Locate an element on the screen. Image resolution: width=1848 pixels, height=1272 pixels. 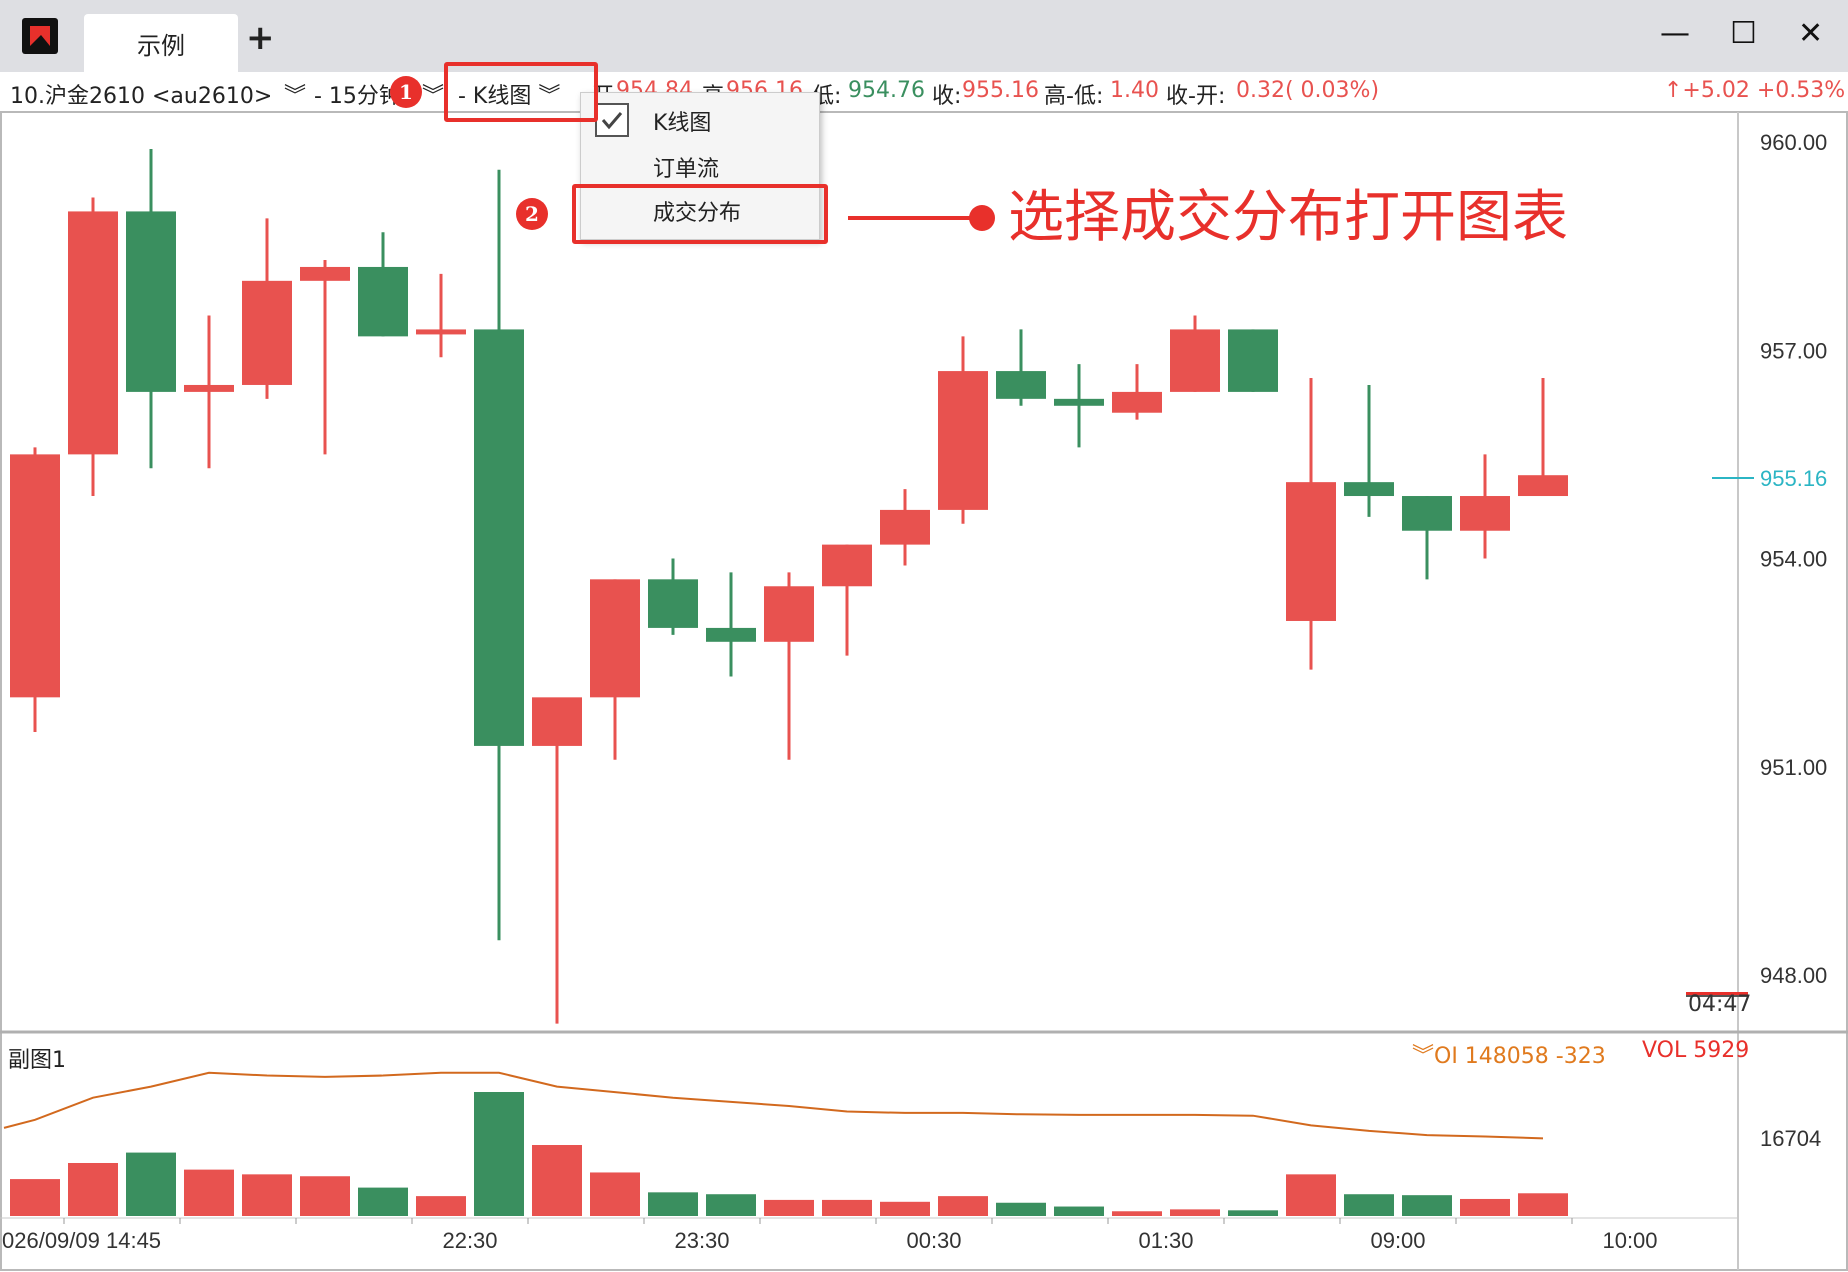
annotation-arrow is located at coordinates (921, 218).